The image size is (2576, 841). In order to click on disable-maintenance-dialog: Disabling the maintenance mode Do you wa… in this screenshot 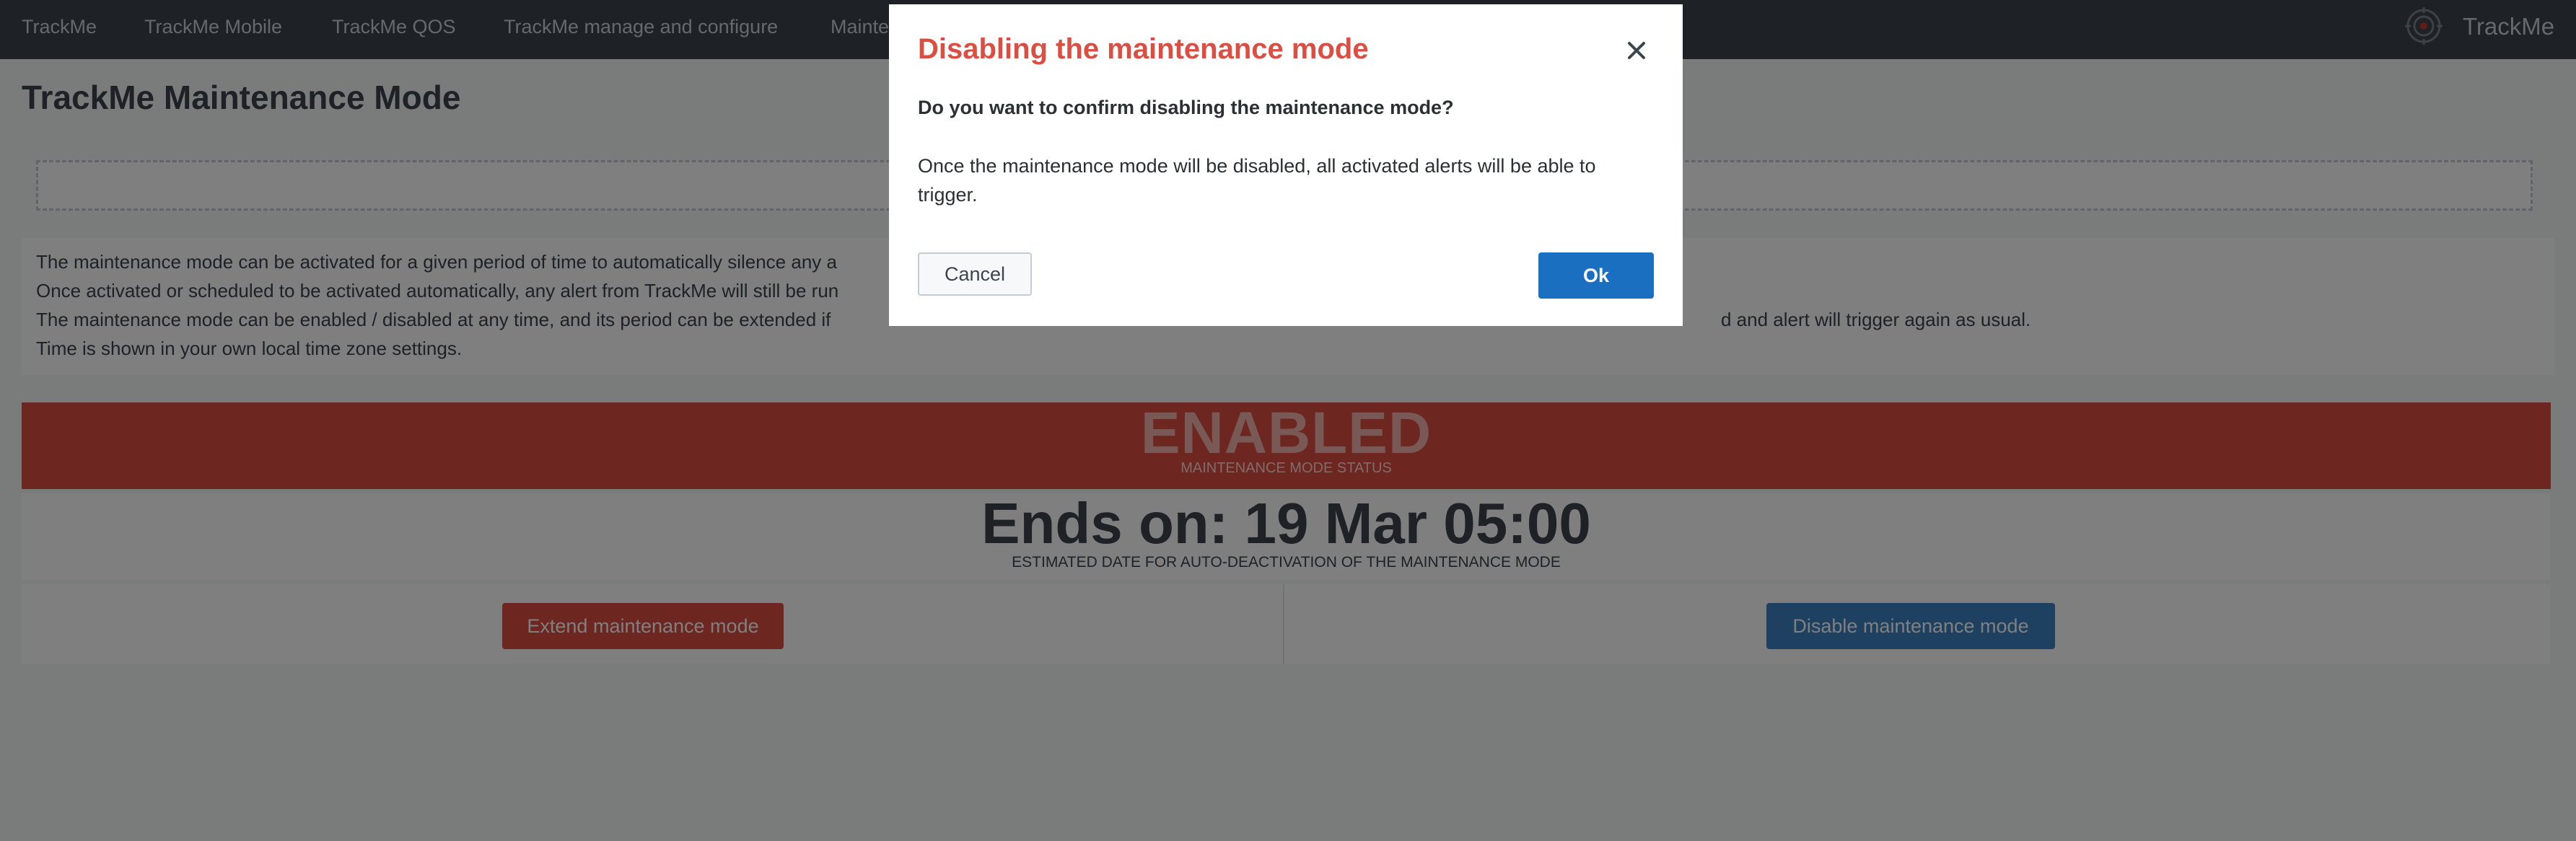, I will do `click(1286, 165)`.